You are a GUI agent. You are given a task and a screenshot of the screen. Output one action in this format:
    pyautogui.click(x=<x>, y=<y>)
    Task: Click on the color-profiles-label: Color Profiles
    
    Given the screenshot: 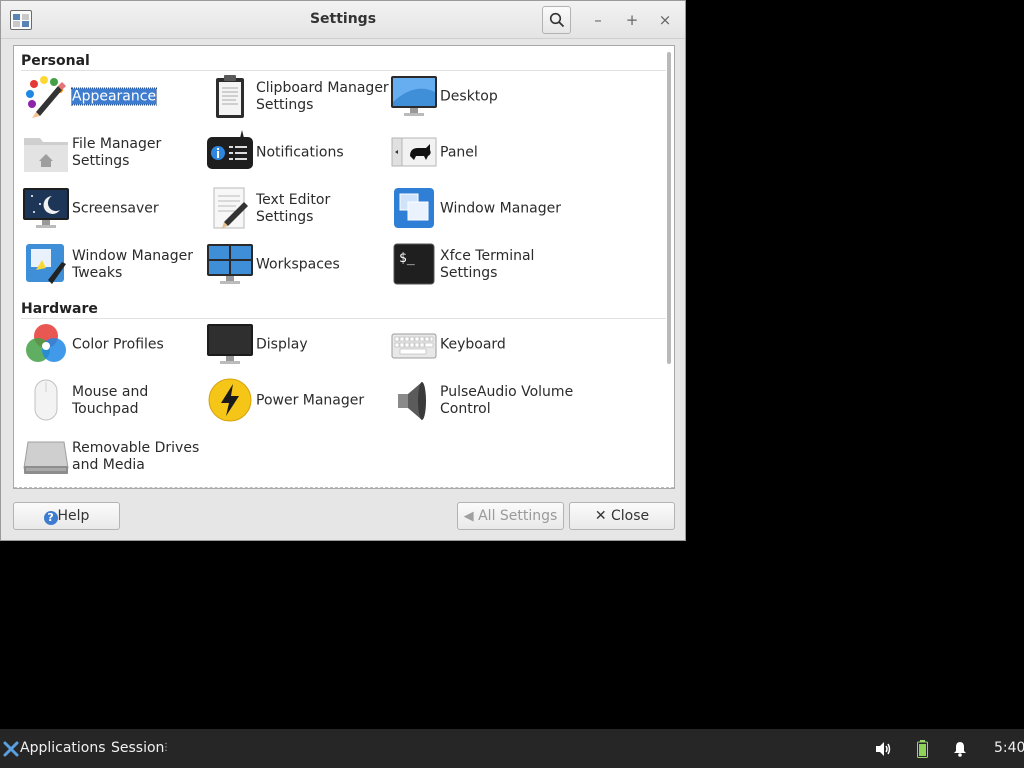 What is the action you would take?
    pyautogui.click(x=118, y=344)
    